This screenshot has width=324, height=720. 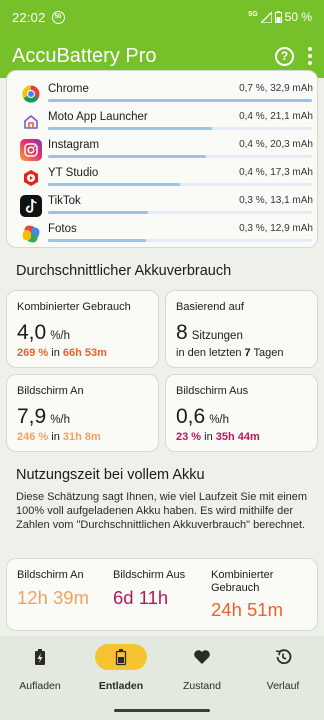 What do you see at coordinates (203, 416) in the screenshot?
I see `card-value: 0,6 %/h` at bounding box center [203, 416].